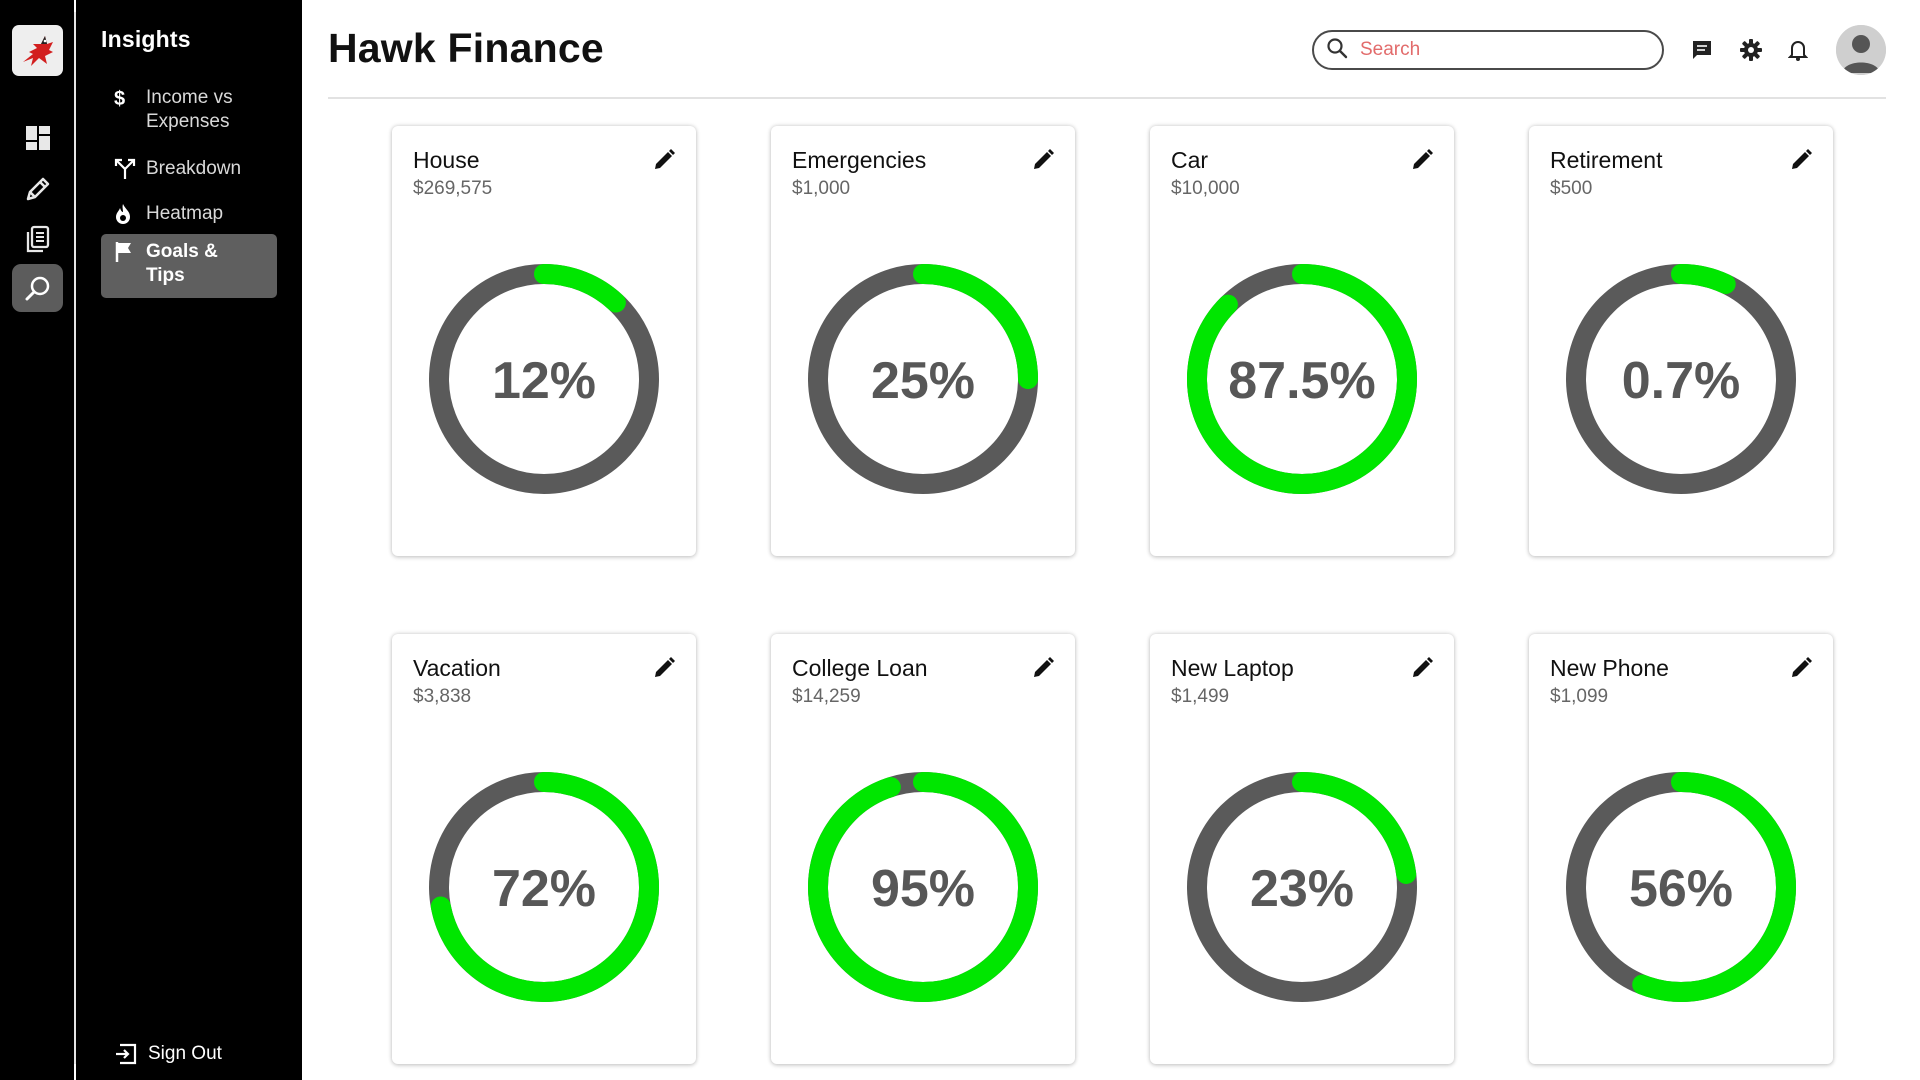  Describe the element at coordinates (1681, 381) in the screenshot. I see `goal-percent: 0.7%` at that location.